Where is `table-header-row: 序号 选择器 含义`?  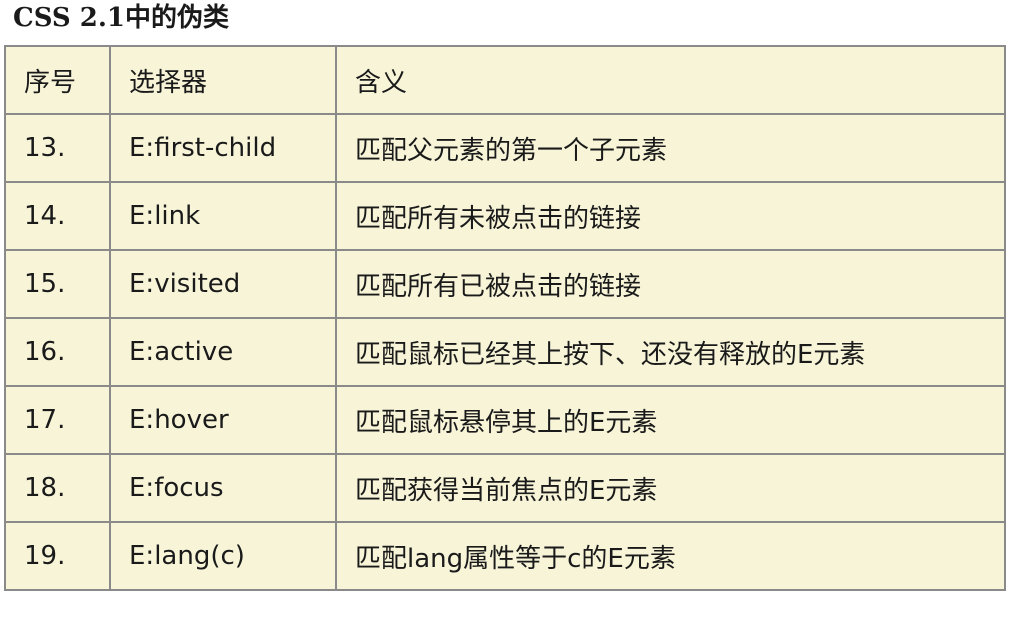
table-header-row: 序号 选择器 含义 is located at coordinates (505, 80).